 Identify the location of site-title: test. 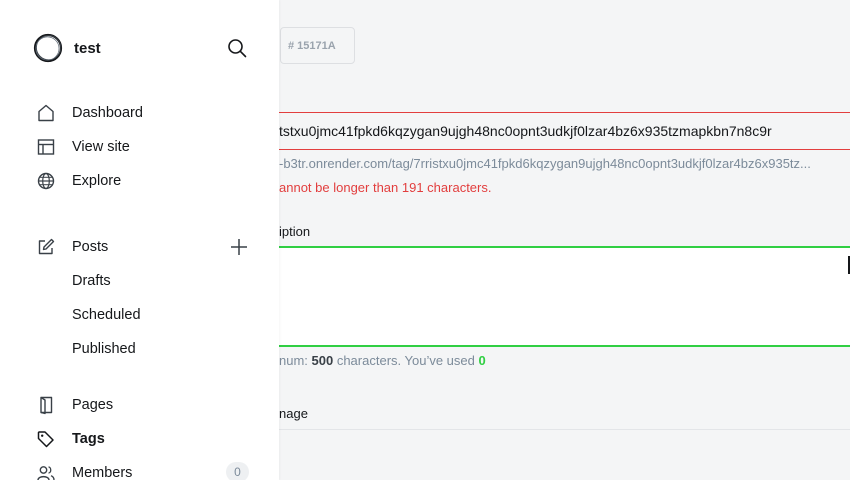
(87, 48).